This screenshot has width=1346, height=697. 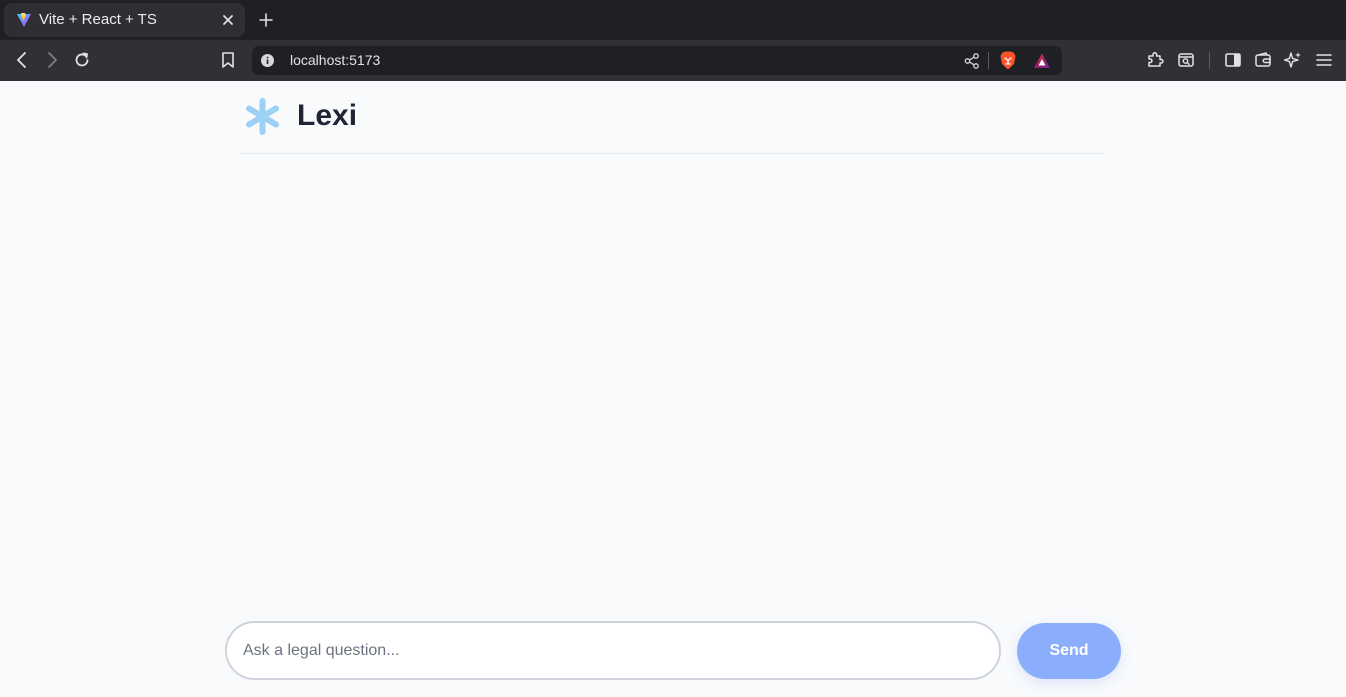 What do you see at coordinates (1209, 60) in the screenshot?
I see `toolbar-divider` at bounding box center [1209, 60].